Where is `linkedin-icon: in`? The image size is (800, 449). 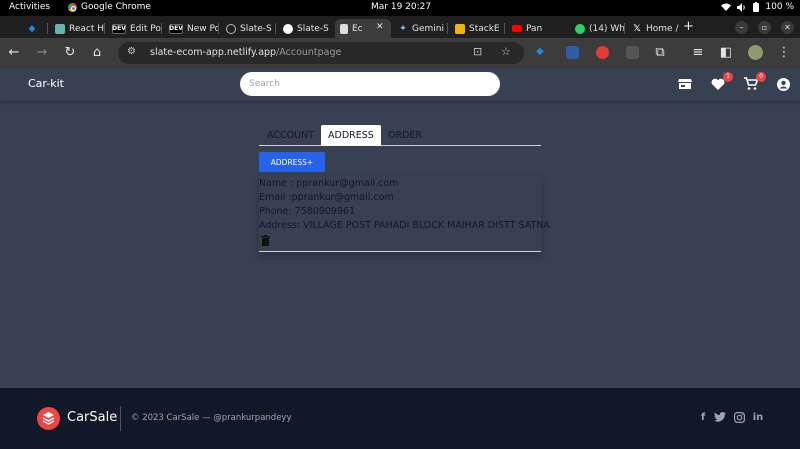 linkedin-icon: in is located at coordinates (758, 418).